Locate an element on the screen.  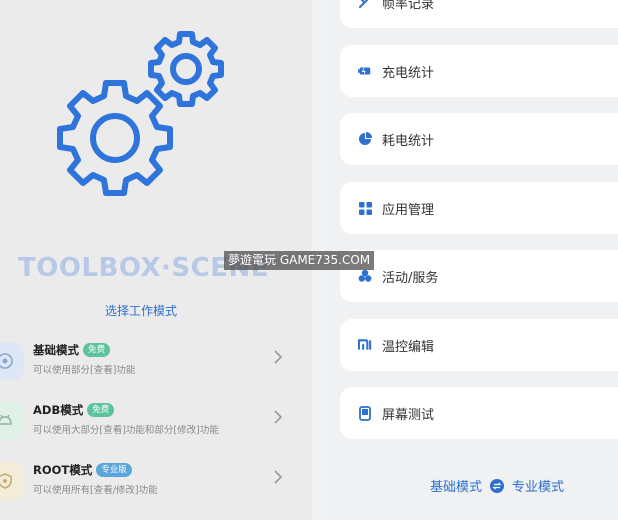
tool-card-apps: 应用管理 is located at coordinates (479, 208).